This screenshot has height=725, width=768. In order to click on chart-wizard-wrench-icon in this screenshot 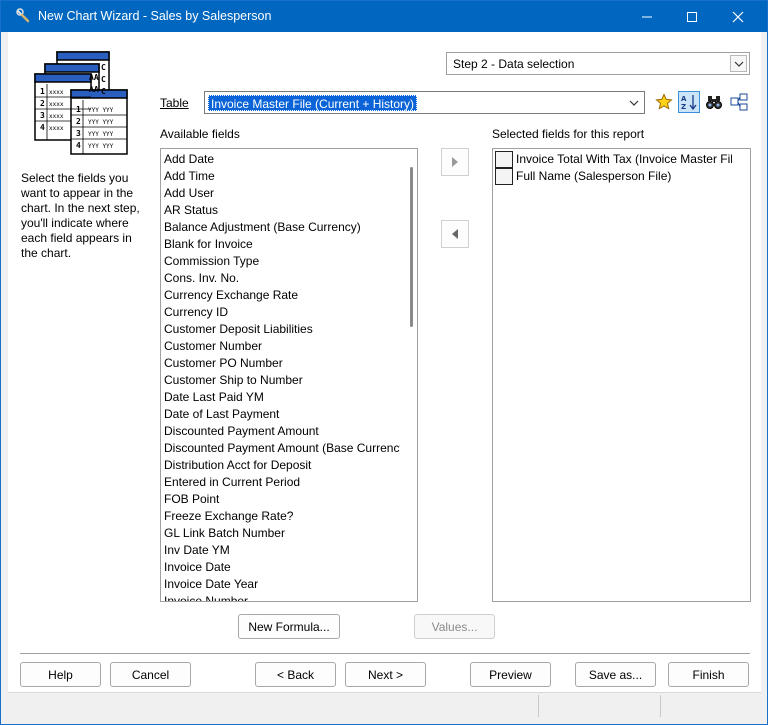, I will do `click(23, 16)`.